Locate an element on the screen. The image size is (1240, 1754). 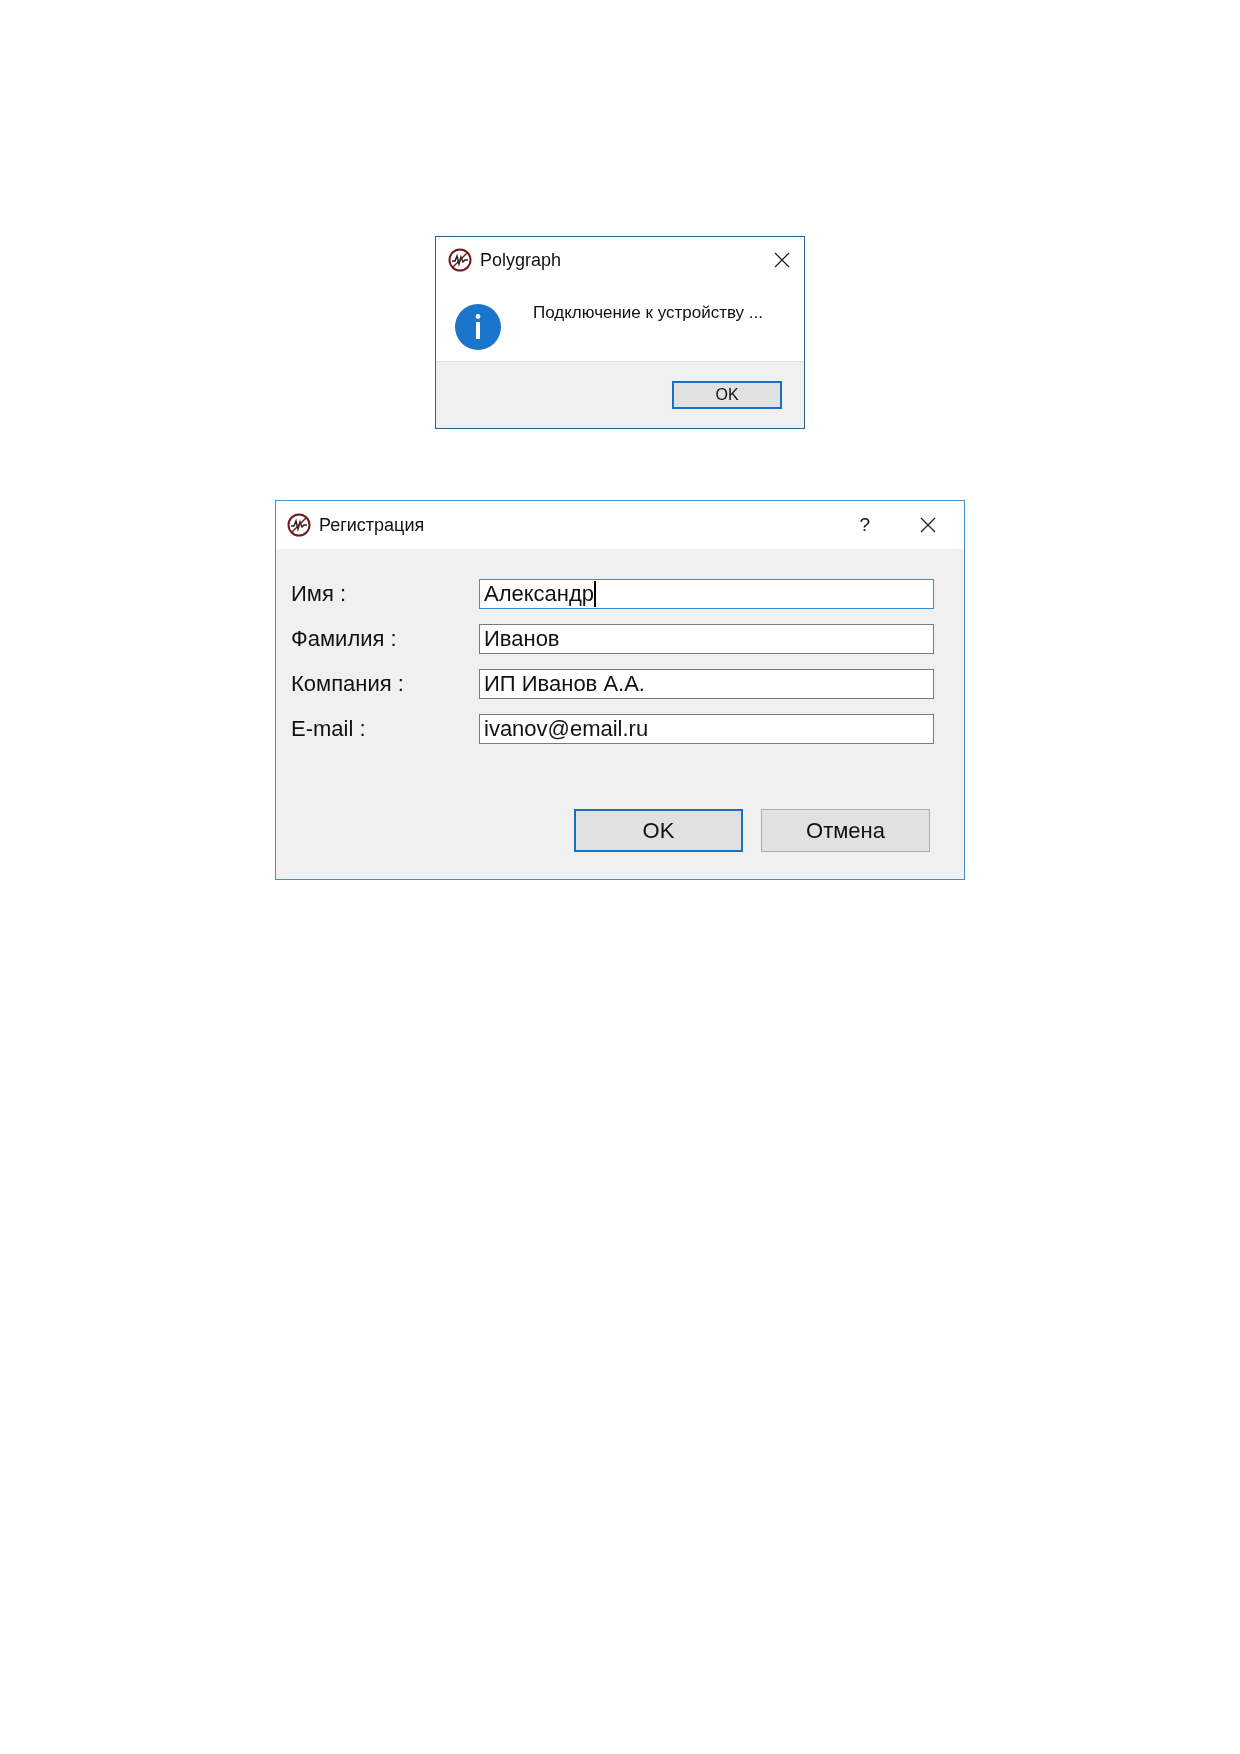
info-icon is located at coordinates (478, 327).